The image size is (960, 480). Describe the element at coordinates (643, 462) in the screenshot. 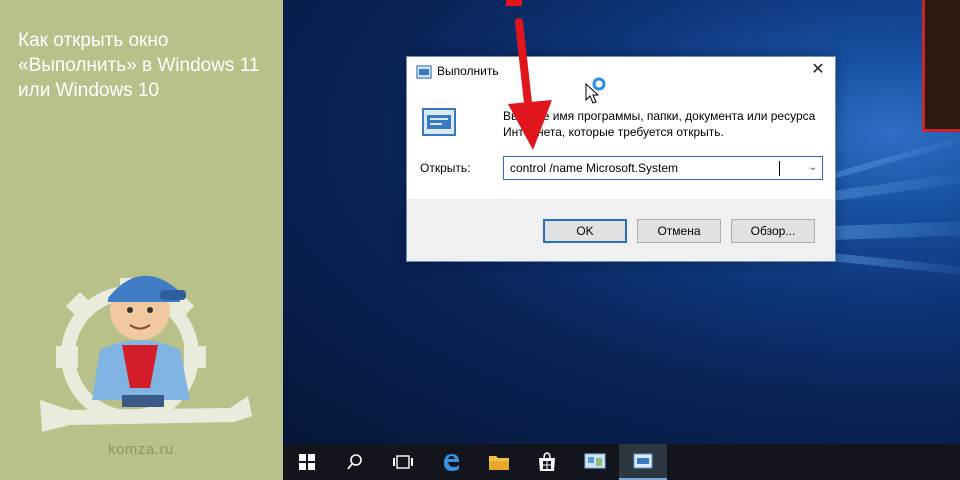

I see `run-taskbar-icon` at that location.